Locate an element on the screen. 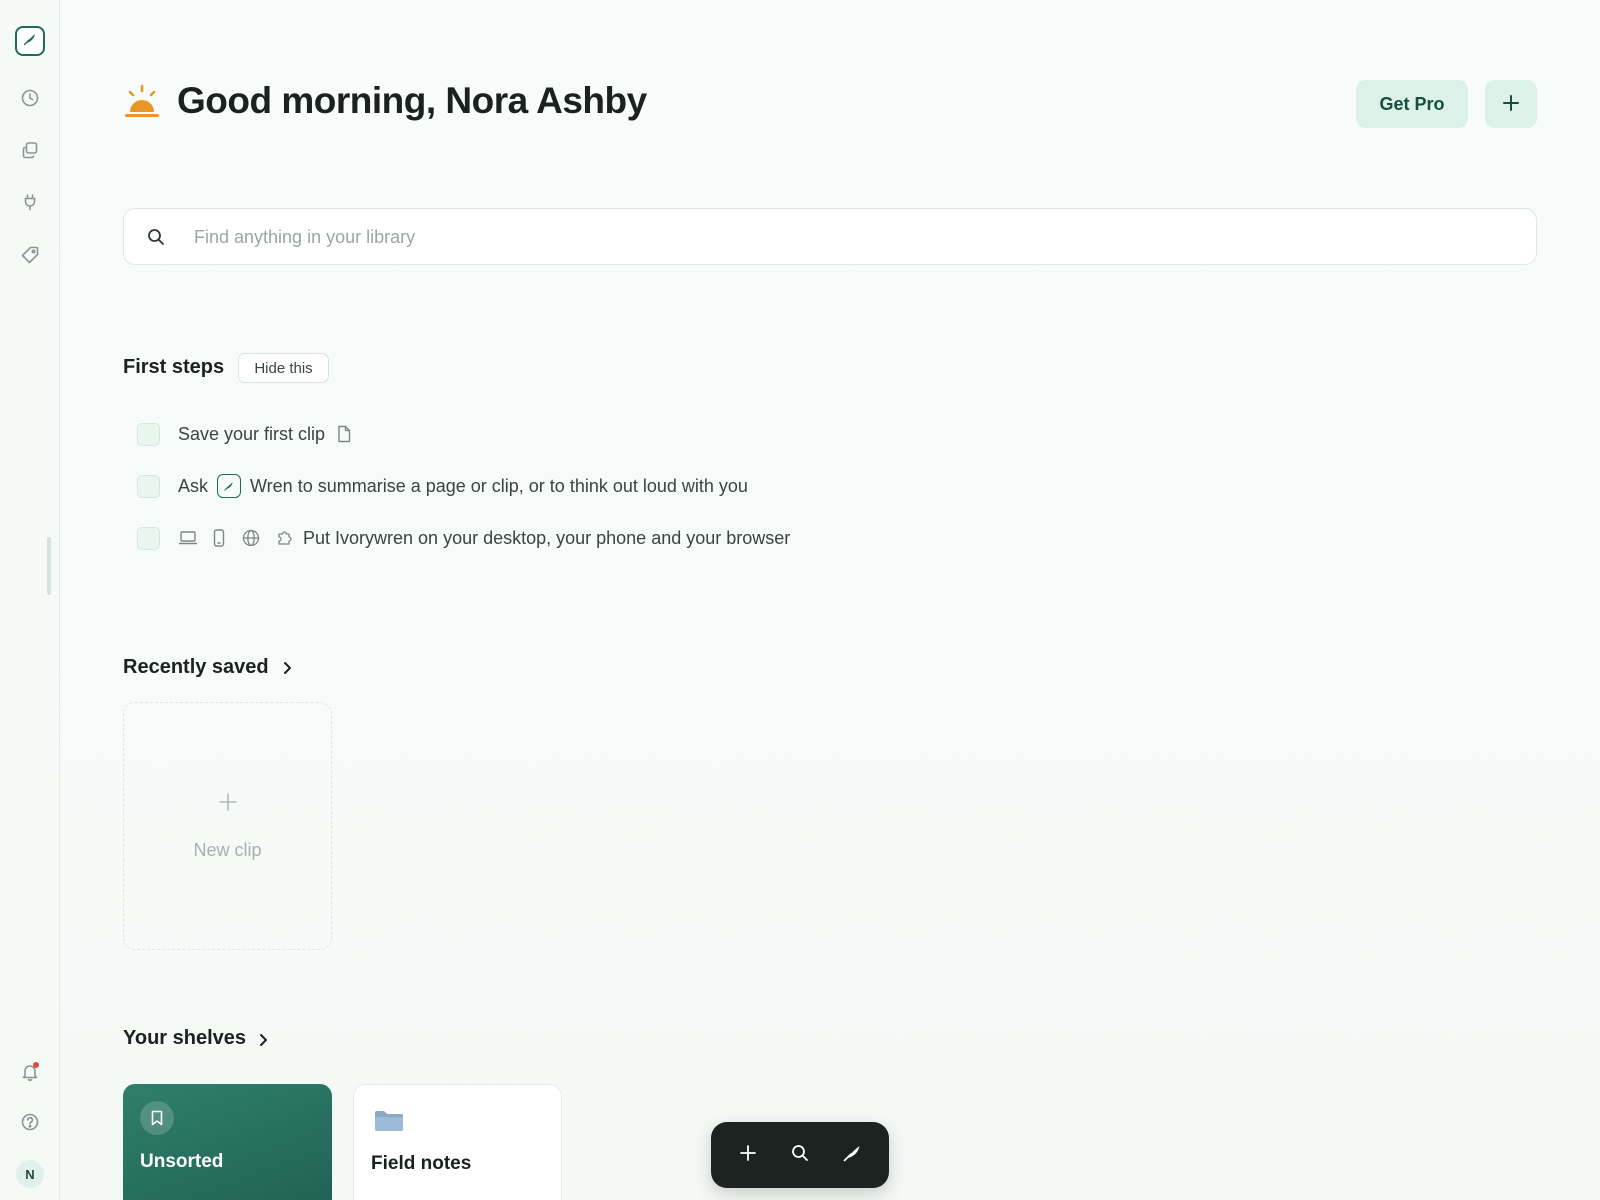 The image size is (1600, 1200). shelf-card-unsorted: Unsorted is located at coordinates (227, 1142).